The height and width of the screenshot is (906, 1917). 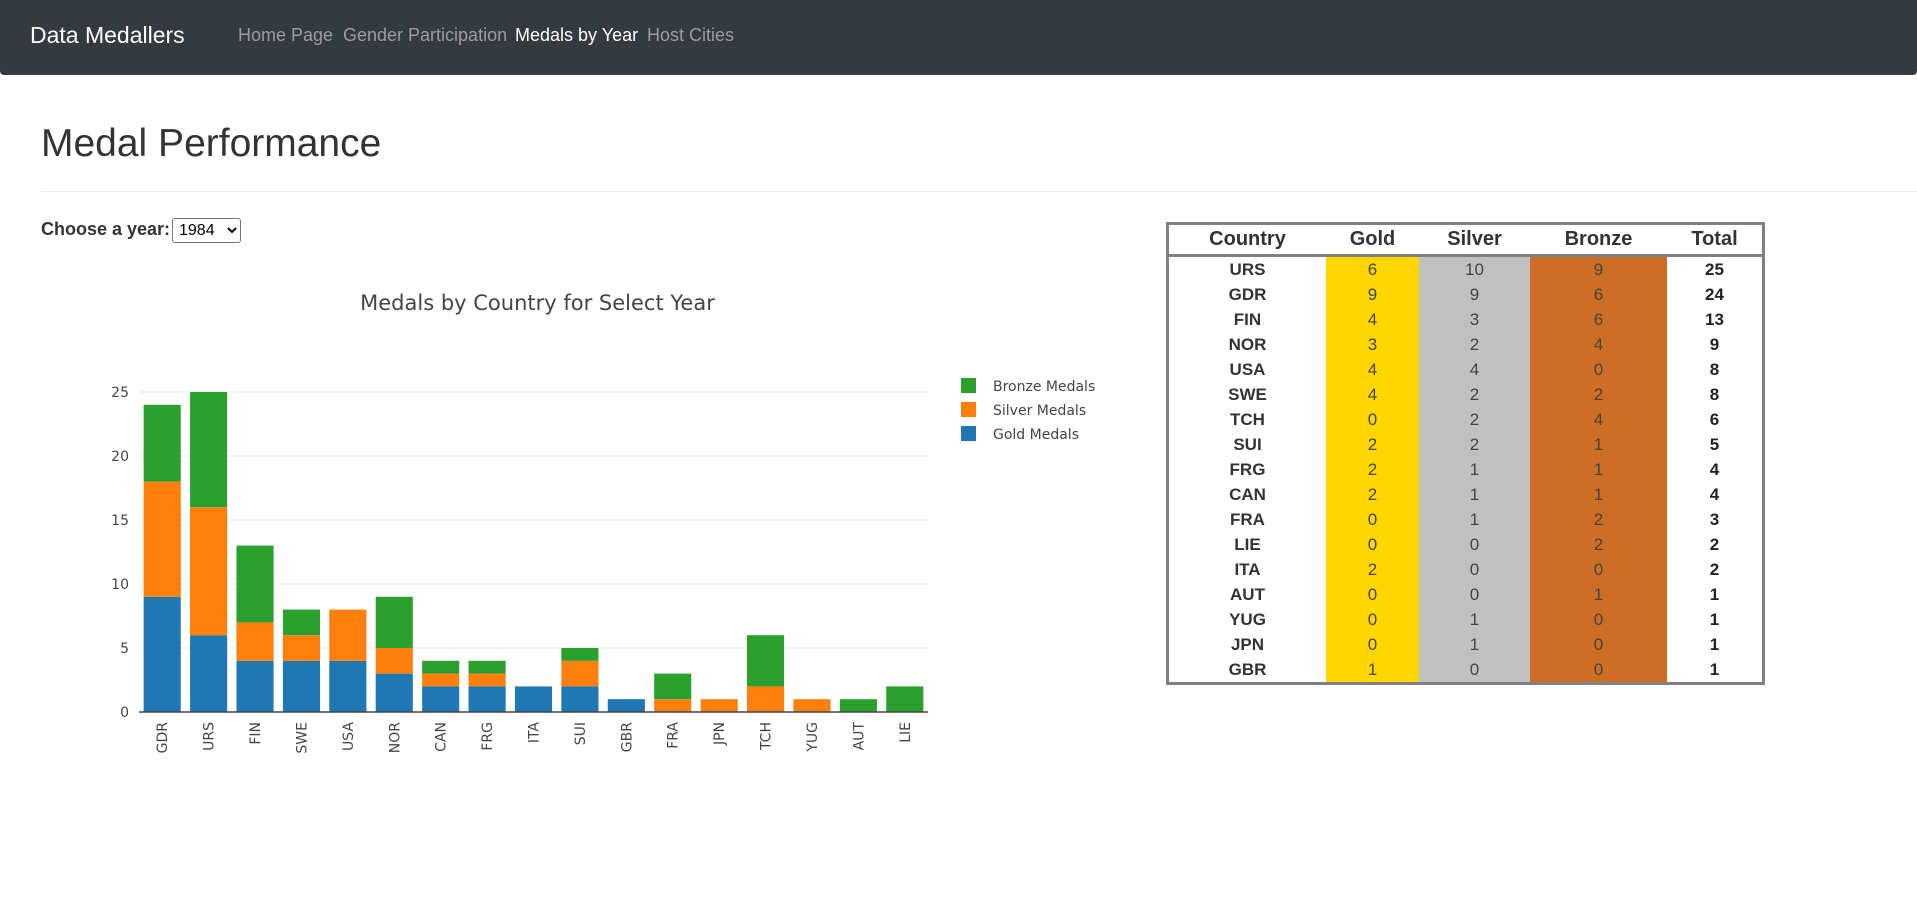 I want to click on table-row: LIE 0 0 2 2, so click(x=1465, y=544).